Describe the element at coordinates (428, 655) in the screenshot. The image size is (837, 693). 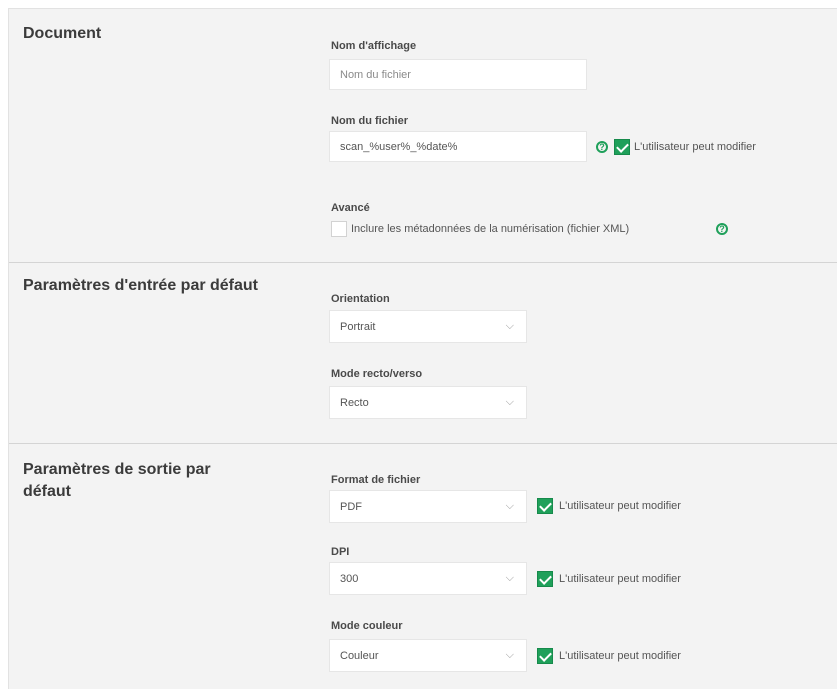
I see `color-mode-select: Couleur ⌵` at that location.